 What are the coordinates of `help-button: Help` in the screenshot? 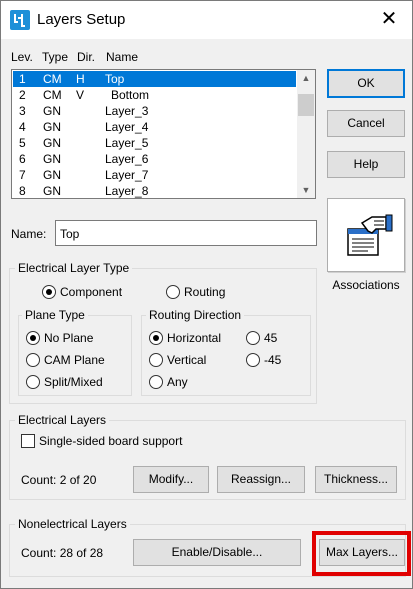 It's located at (366, 164).